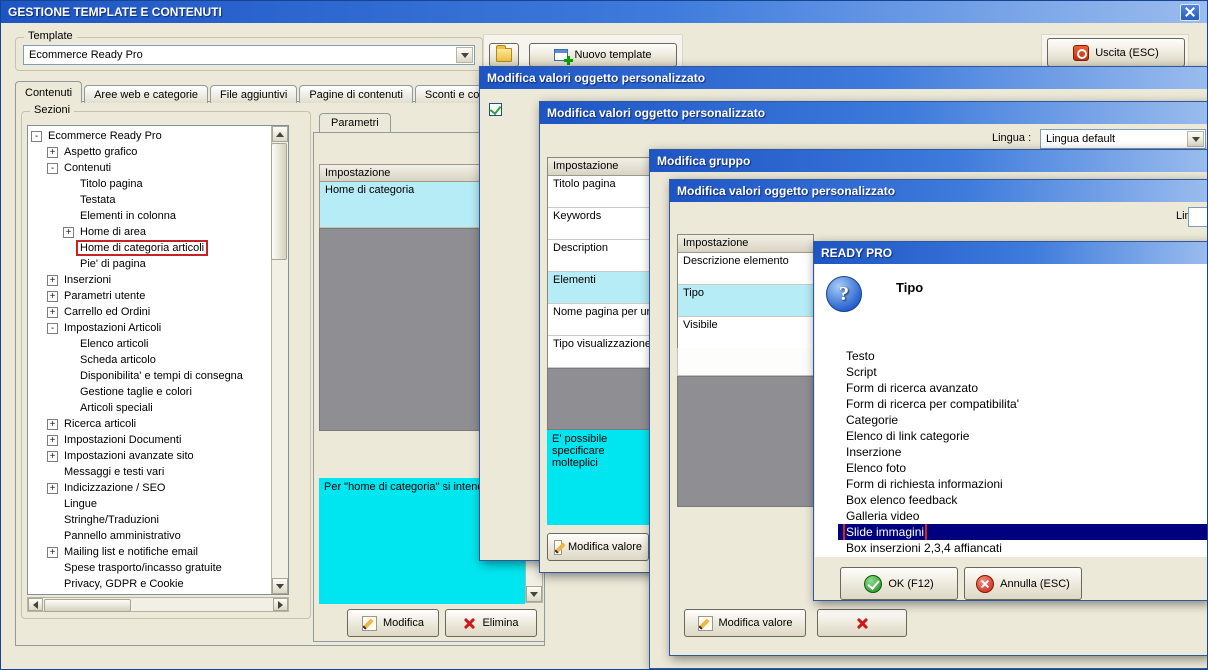 Image resolution: width=1208 pixels, height=670 pixels. Describe the element at coordinates (150, 568) in the screenshot. I see `tree-item: Spese trasporto/incasso gratuite` at that location.